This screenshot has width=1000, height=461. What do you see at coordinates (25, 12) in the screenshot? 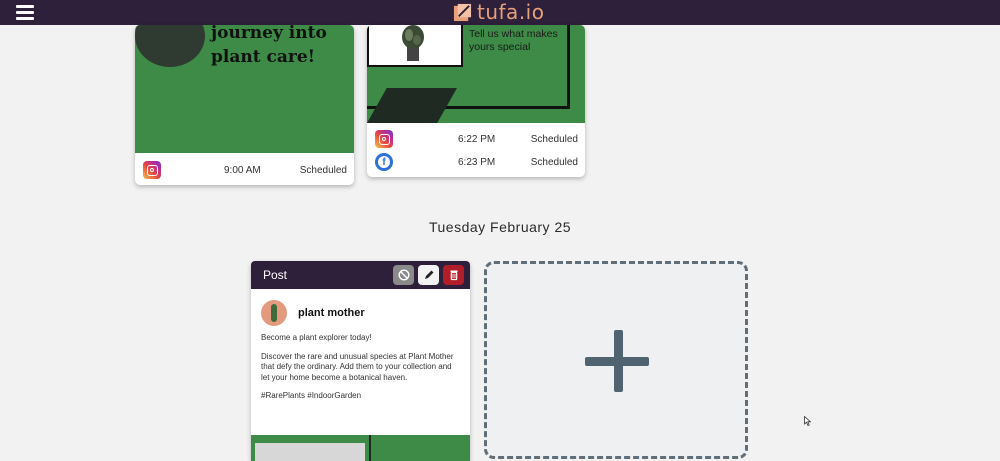
I see `hamburger-menu-icon` at bounding box center [25, 12].